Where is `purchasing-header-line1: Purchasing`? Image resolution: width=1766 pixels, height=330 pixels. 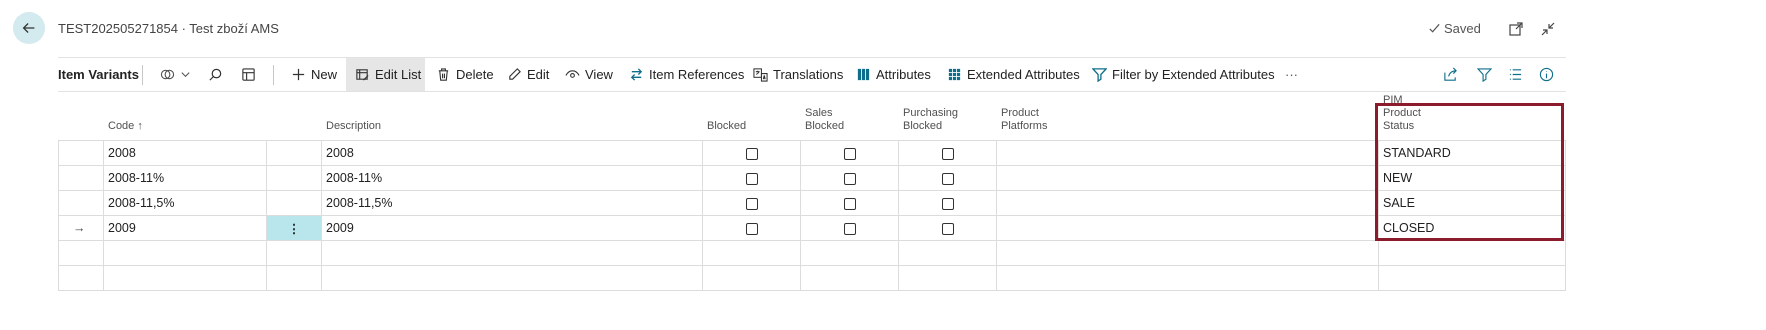 purchasing-header-line1: Purchasing is located at coordinates (931, 113).